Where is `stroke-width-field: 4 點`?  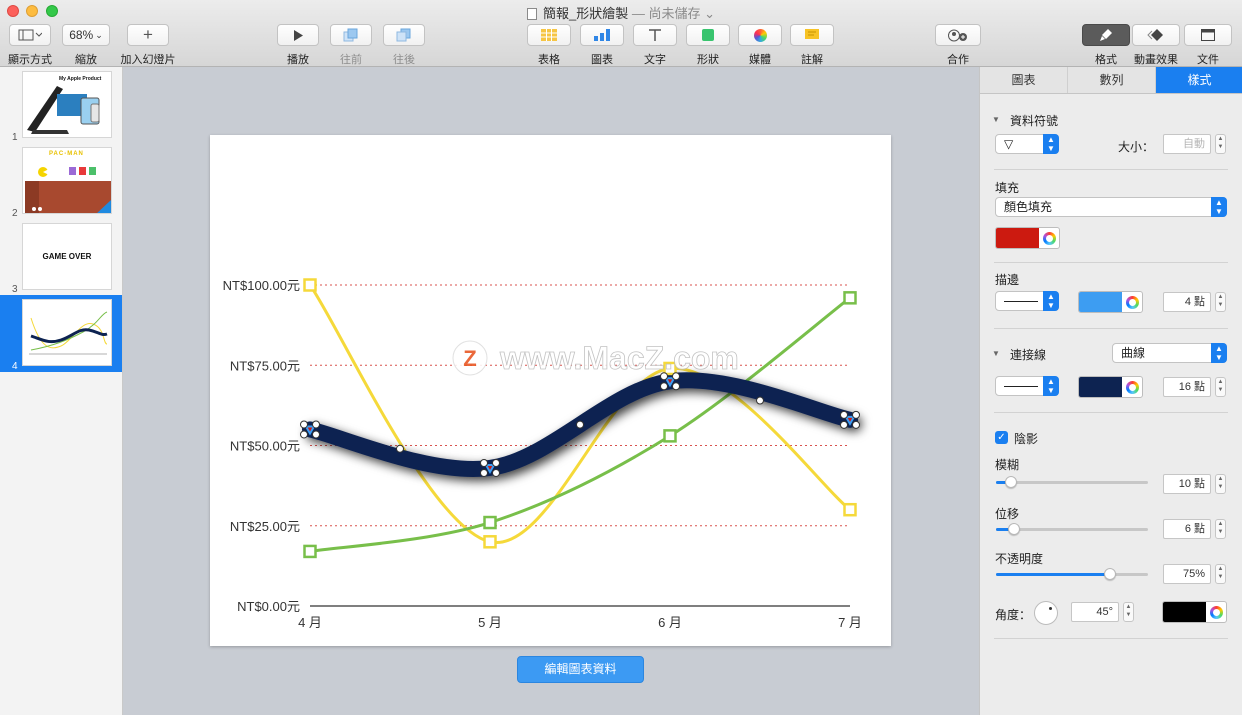 stroke-width-field: 4 點 is located at coordinates (1187, 302).